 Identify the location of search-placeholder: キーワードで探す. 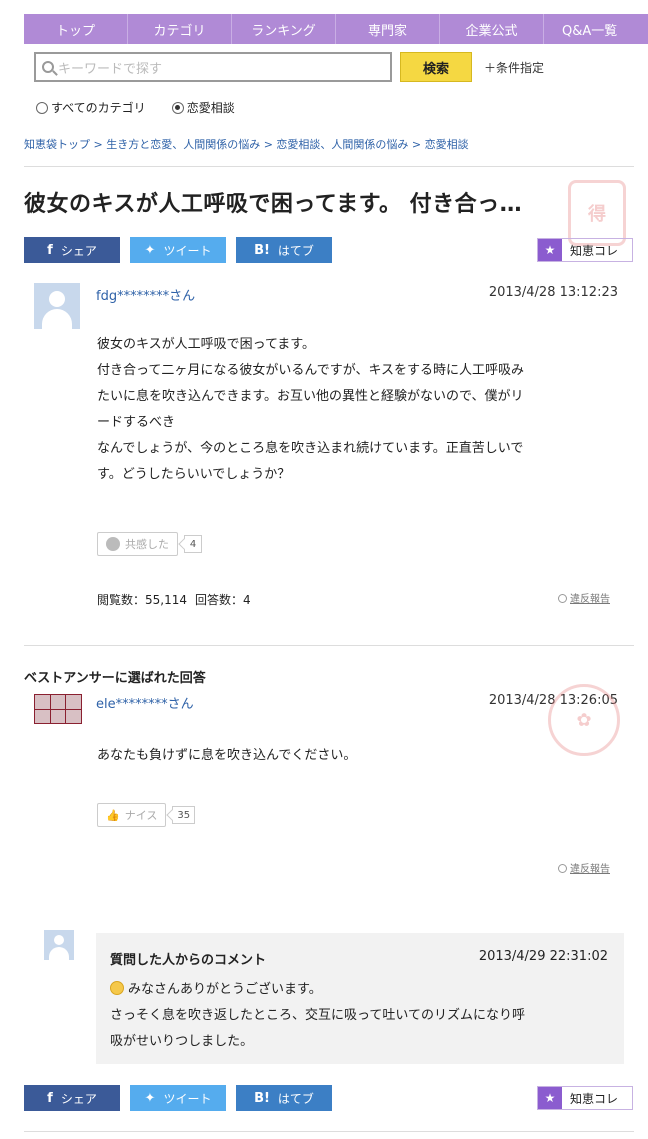
(110, 69).